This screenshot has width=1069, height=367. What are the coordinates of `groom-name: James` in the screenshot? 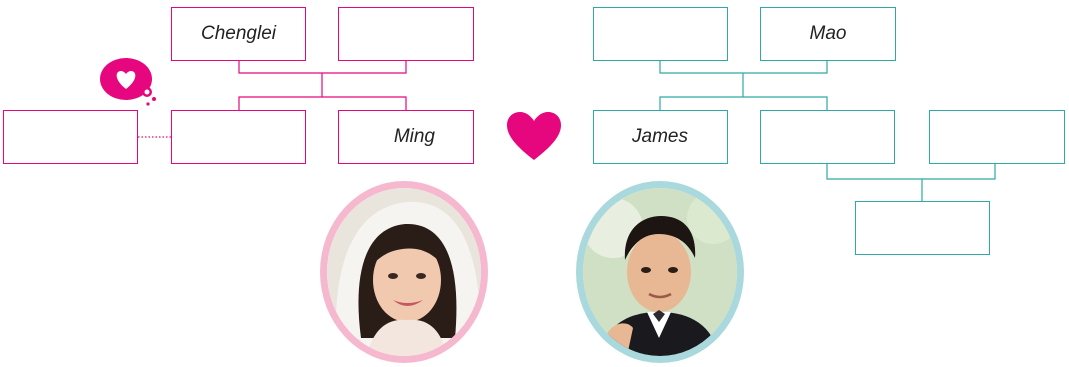 It's located at (660, 136).